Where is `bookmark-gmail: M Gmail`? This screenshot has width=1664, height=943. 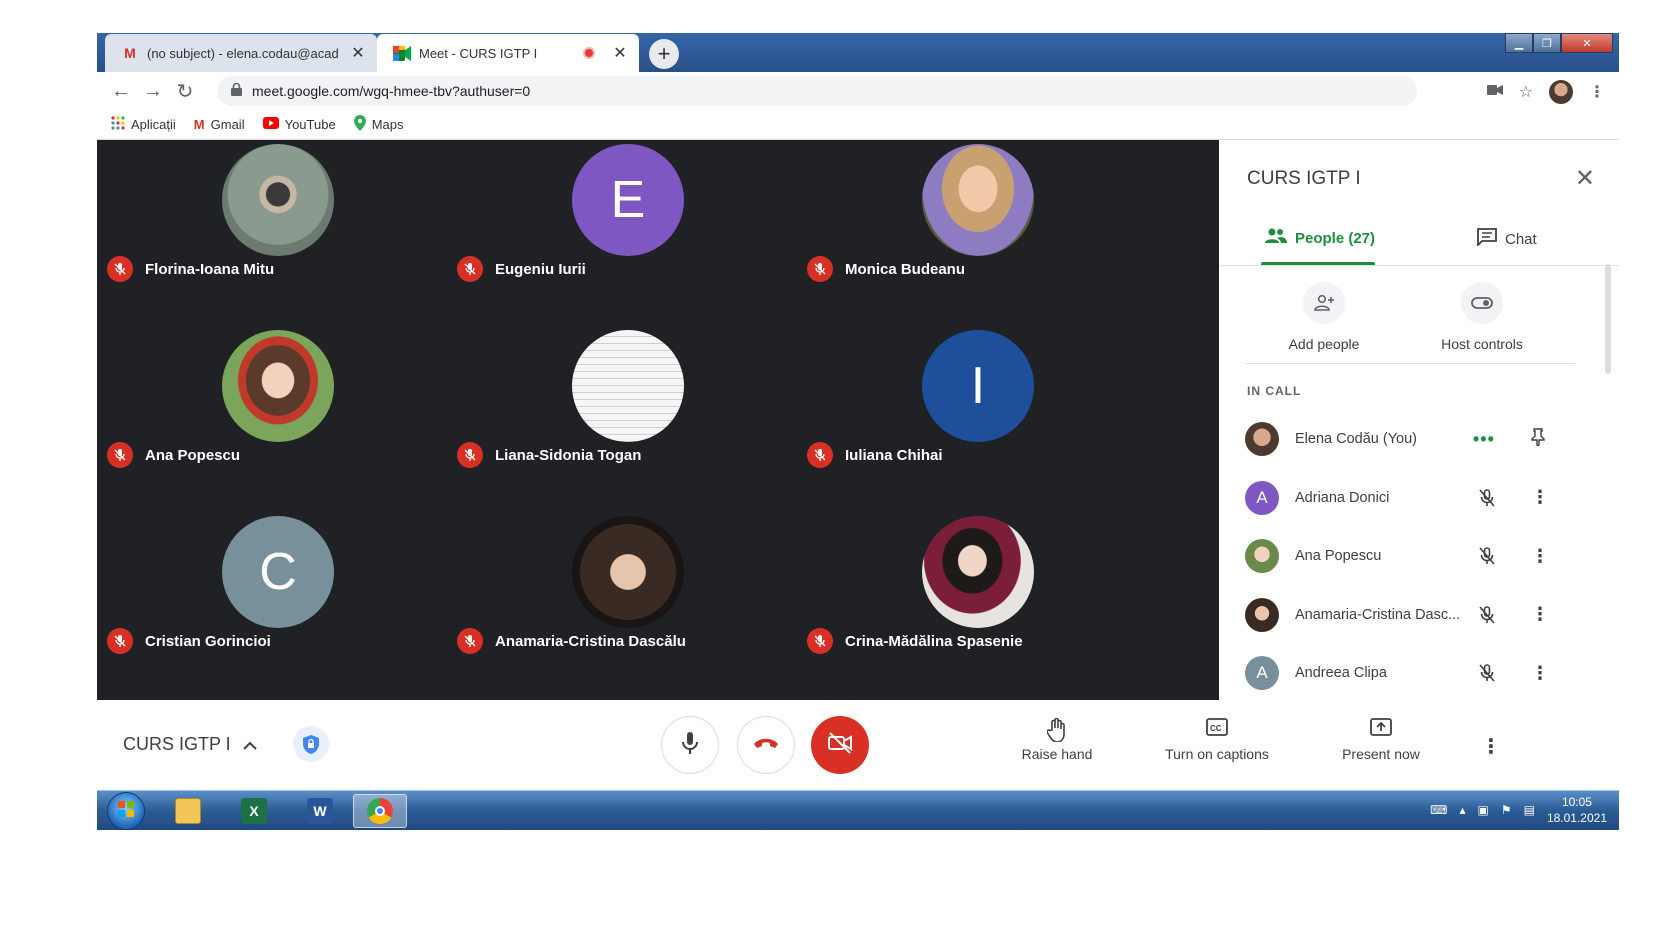
bookmark-gmail: M Gmail is located at coordinates (219, 124).